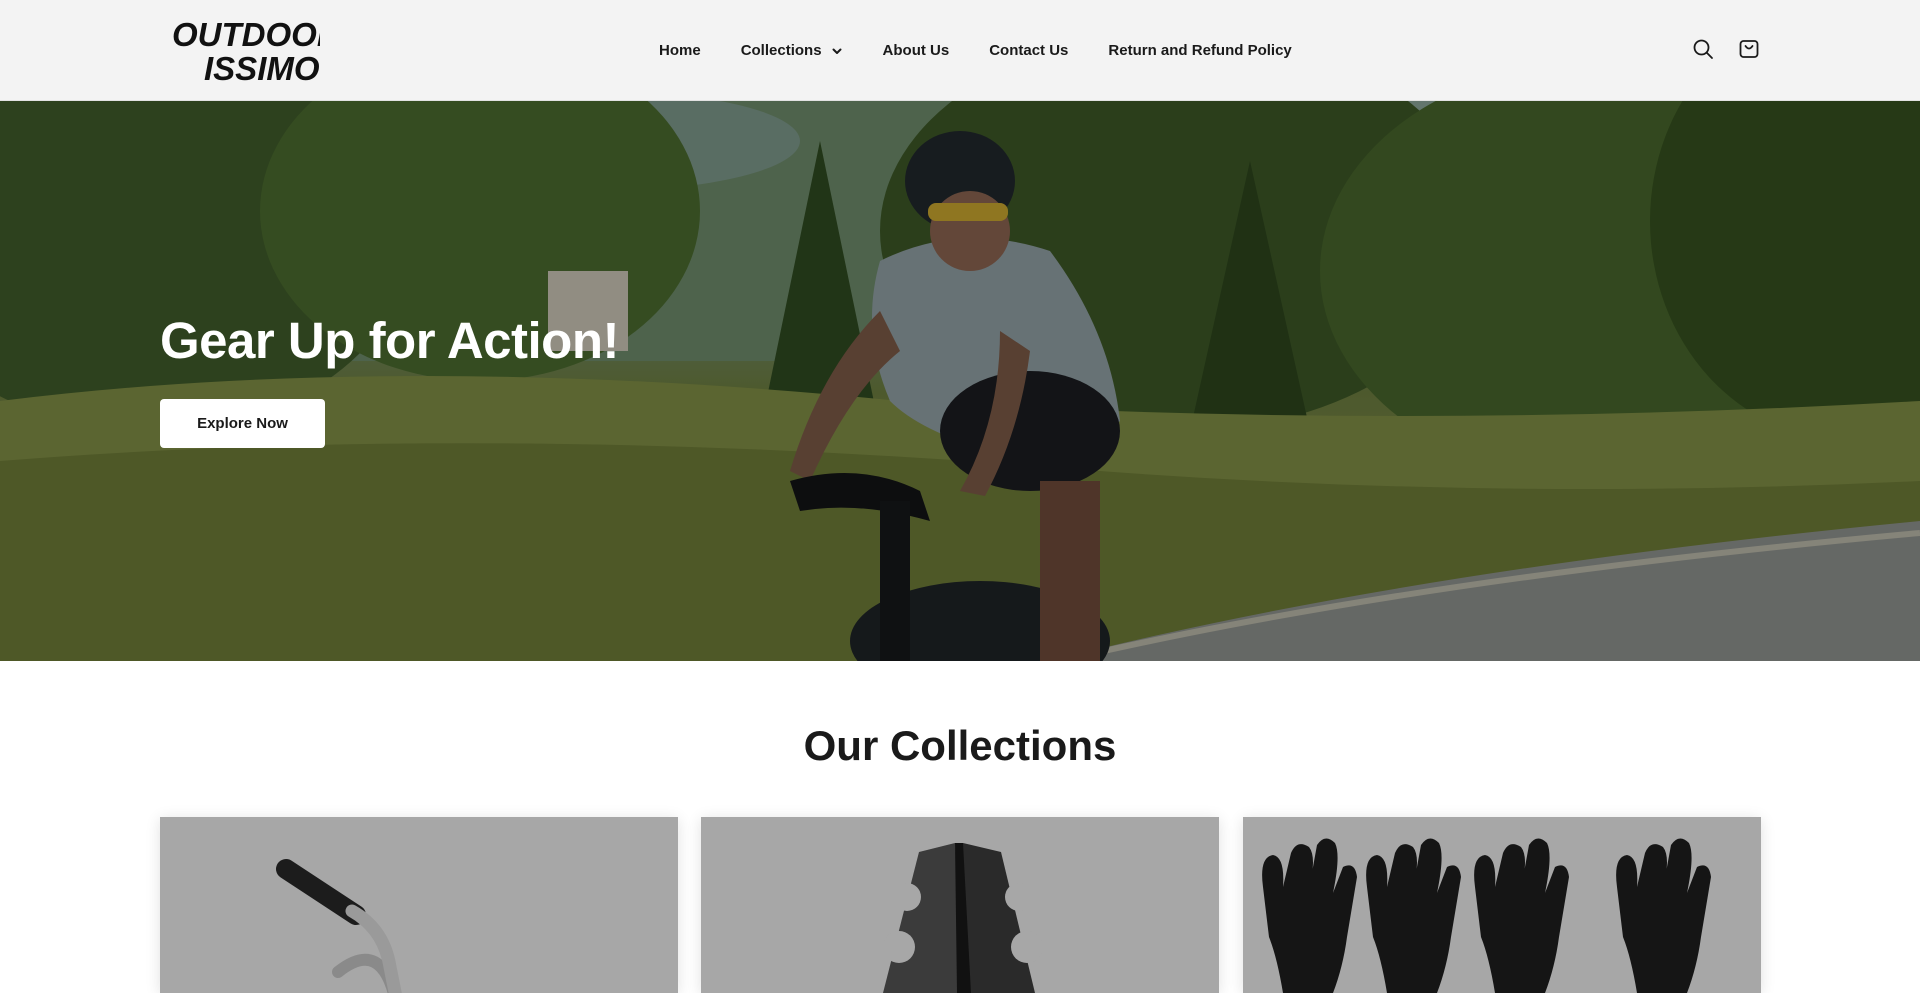  Describe the element at coordinates (242, 423) in the screenshot. I see `explore-now-button: Explore Now` at that location.